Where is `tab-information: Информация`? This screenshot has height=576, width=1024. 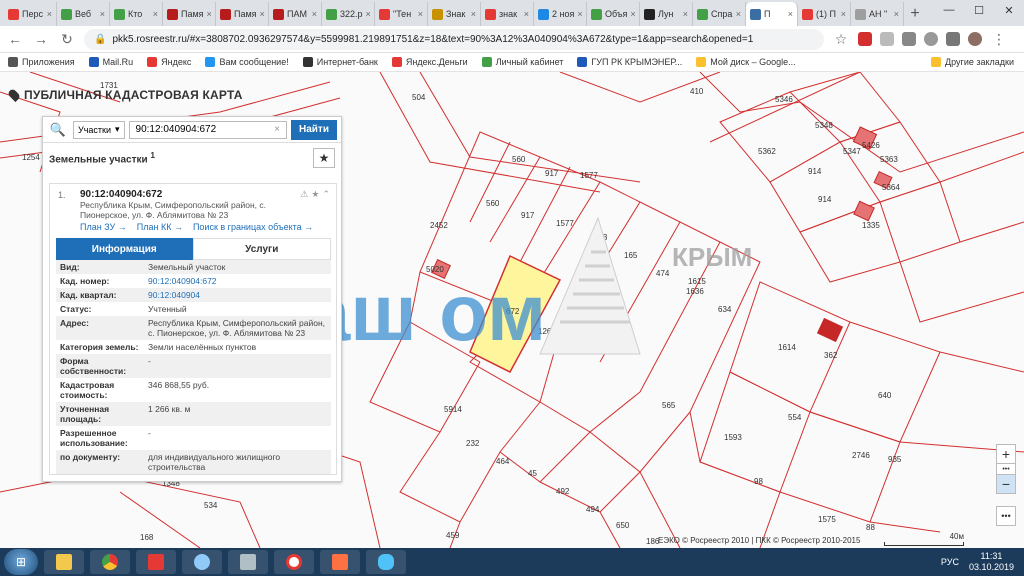
tab-information: Информация is located at coordinates (124, 249).